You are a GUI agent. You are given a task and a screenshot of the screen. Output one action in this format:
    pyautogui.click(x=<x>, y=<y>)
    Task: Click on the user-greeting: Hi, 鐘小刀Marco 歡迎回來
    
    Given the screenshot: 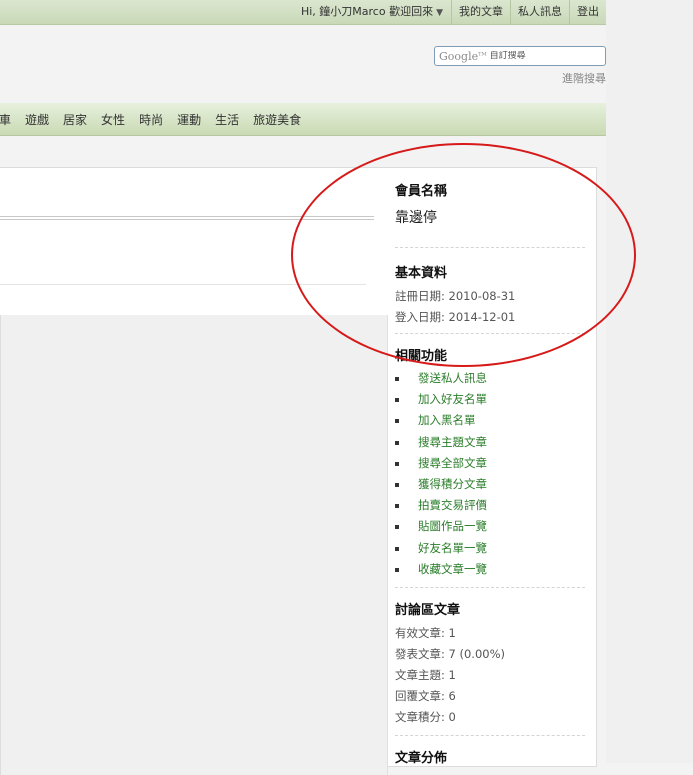 What is the action you would take?
    pyautogui.click(x=367, y=11)
    